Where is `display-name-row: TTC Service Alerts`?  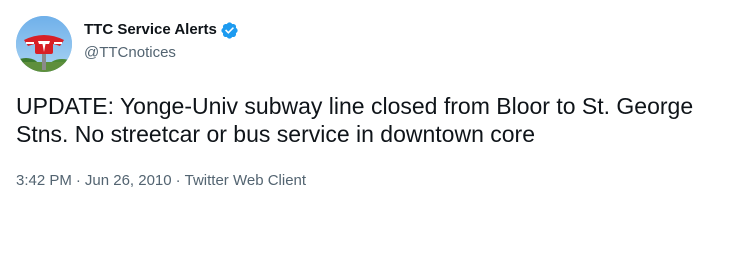 display-name-row: TTC Service Alerts is located at coordinates (161, 30).